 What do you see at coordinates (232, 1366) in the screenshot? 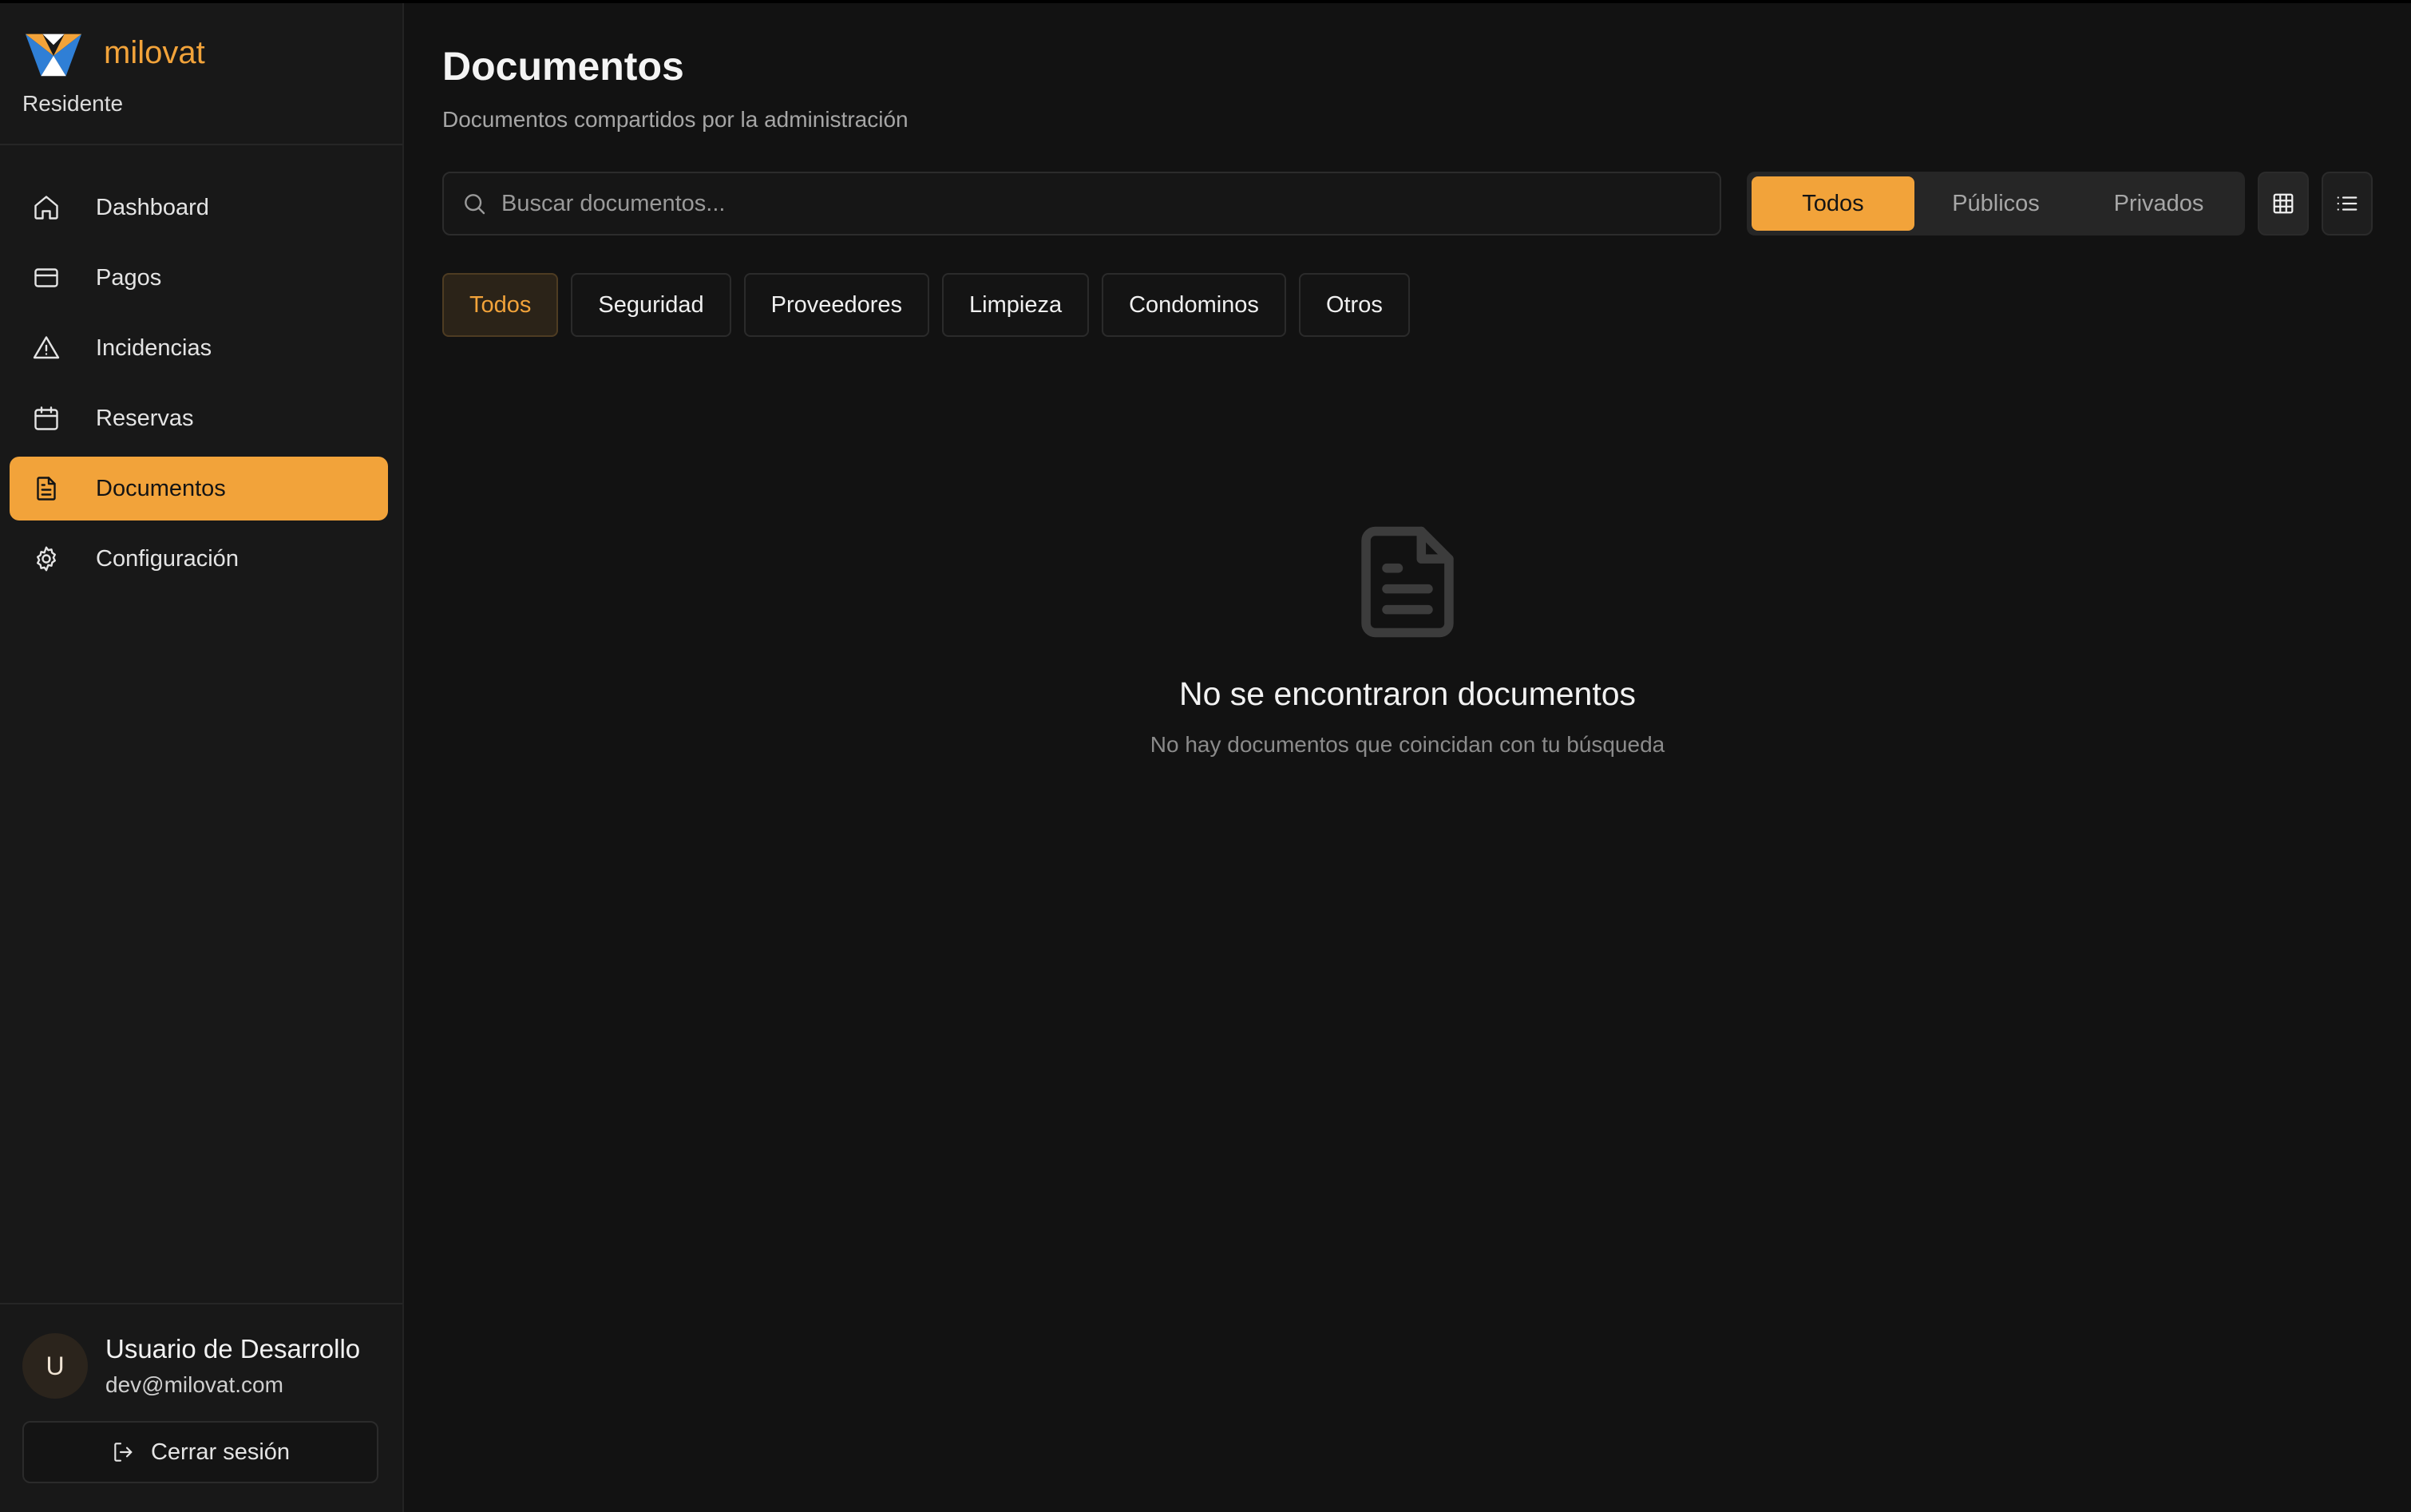
I see `user-info: Usuario de Desarrollo dev@milovat.com` at bounding box center [232, 1366].